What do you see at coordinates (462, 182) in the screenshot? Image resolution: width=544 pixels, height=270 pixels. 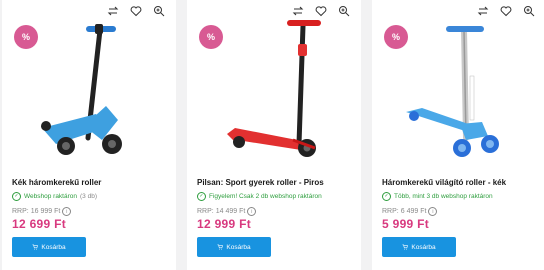 I see `product-title: Háromkerekű világító roller - kék` at bounding box center [462, 182].